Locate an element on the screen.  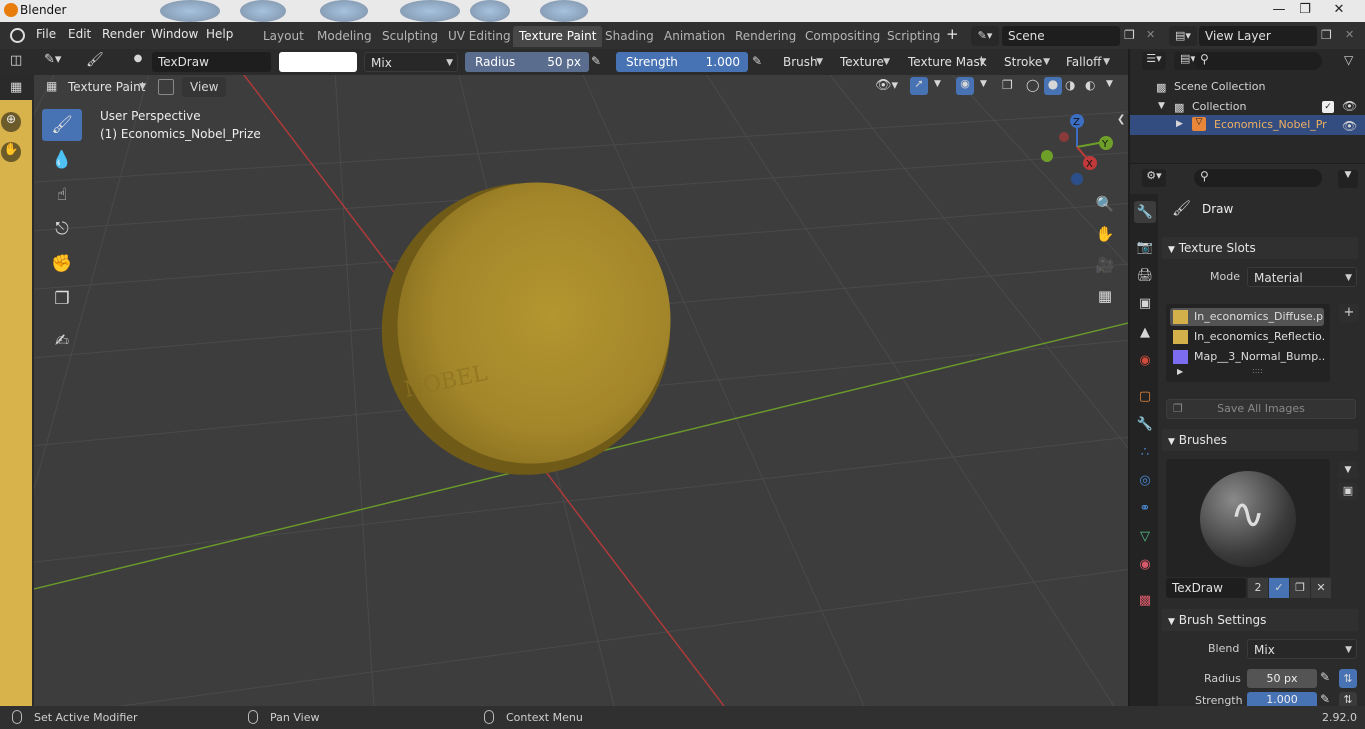
blend-mode-dropdown: Mix ▼ is located at coordinates (411, 62).